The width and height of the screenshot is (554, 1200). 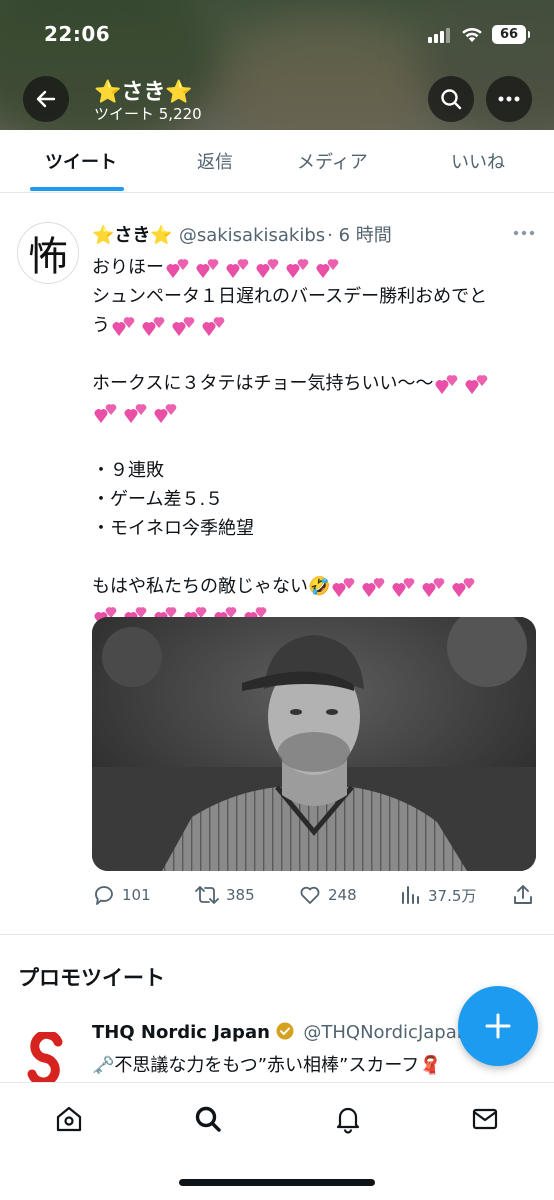 I want to click on more-options-button, so click(x=509, y=99).